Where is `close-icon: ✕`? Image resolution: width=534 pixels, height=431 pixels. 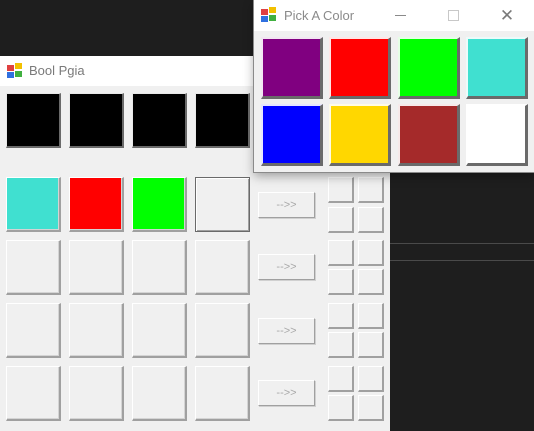 close-icon: ✕ is located at coordinates (507, 15).